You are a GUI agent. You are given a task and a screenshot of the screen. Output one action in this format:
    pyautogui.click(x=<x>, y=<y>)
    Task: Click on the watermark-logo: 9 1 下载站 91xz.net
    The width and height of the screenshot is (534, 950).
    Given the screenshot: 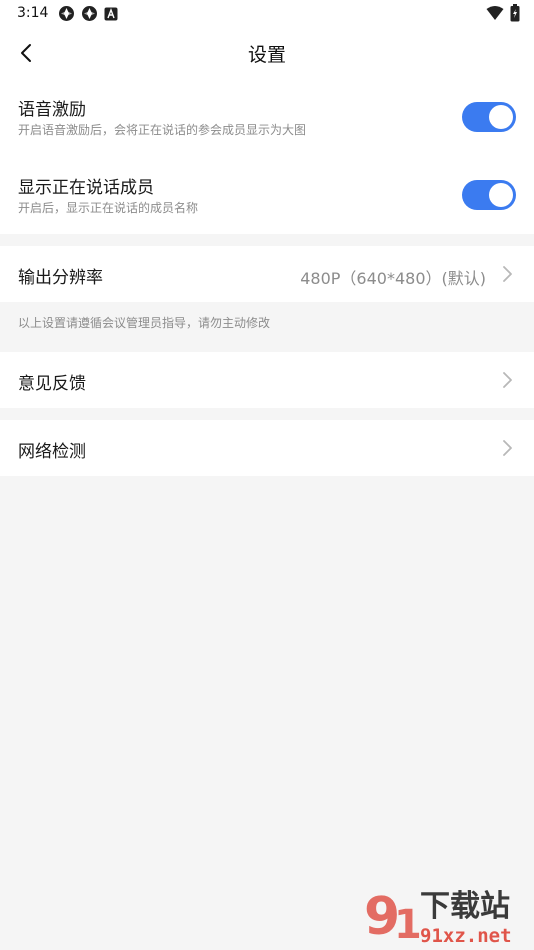 What is the action you would take?
    pyautogui.click(x=438, y=917)
    